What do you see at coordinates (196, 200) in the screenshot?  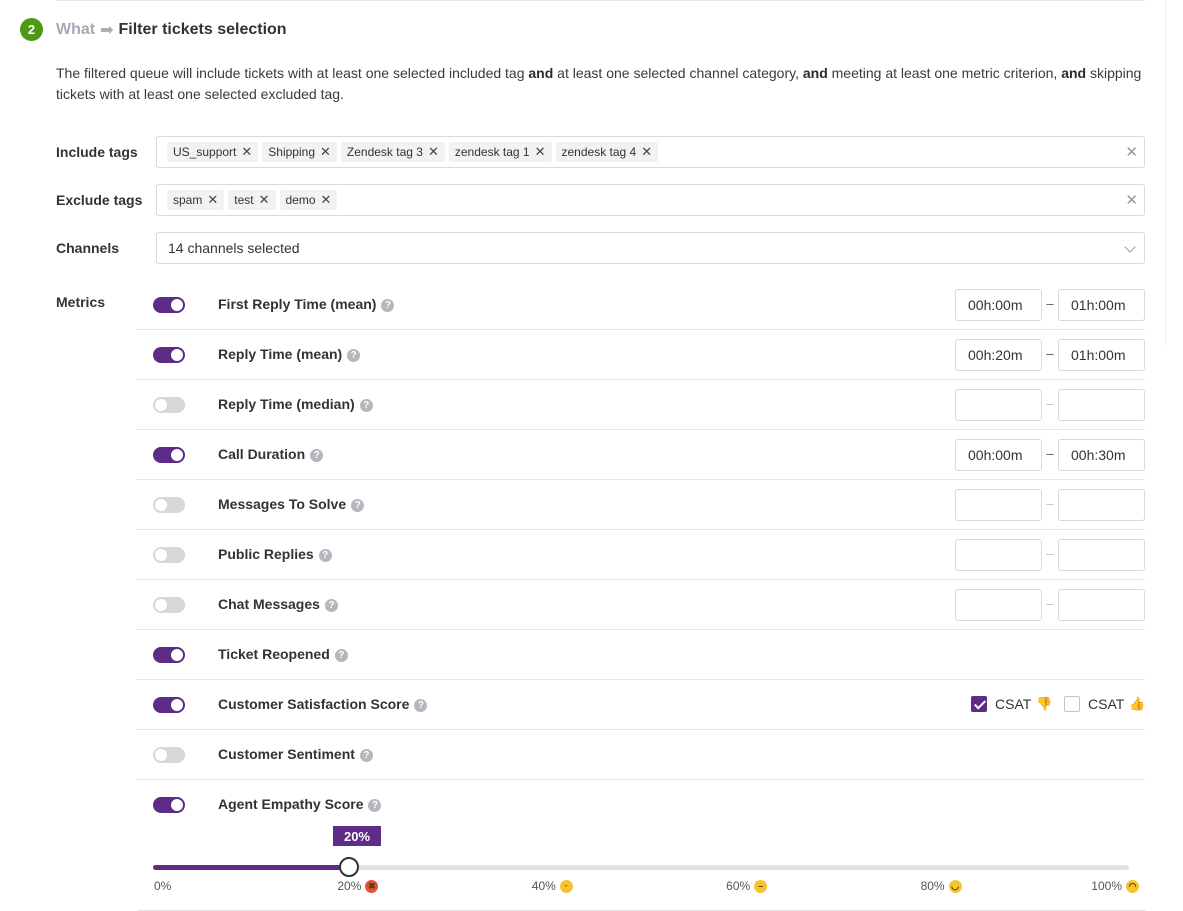 I see `tag-chip: spam ✕` at bounding box center [196, 200].